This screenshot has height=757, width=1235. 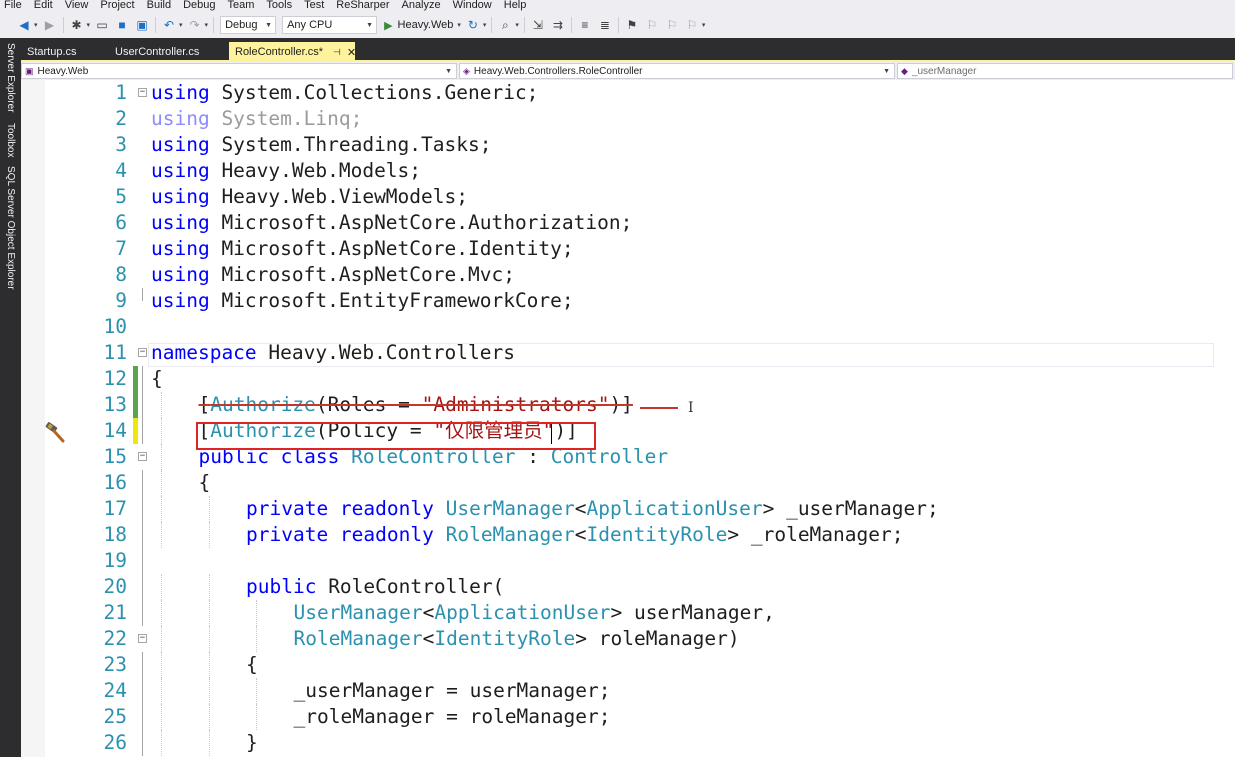 What do you see at coordinates (522, 612) in the screenshot?
I see `type-token: ApplicationUser` at bounding box center [522, 612].